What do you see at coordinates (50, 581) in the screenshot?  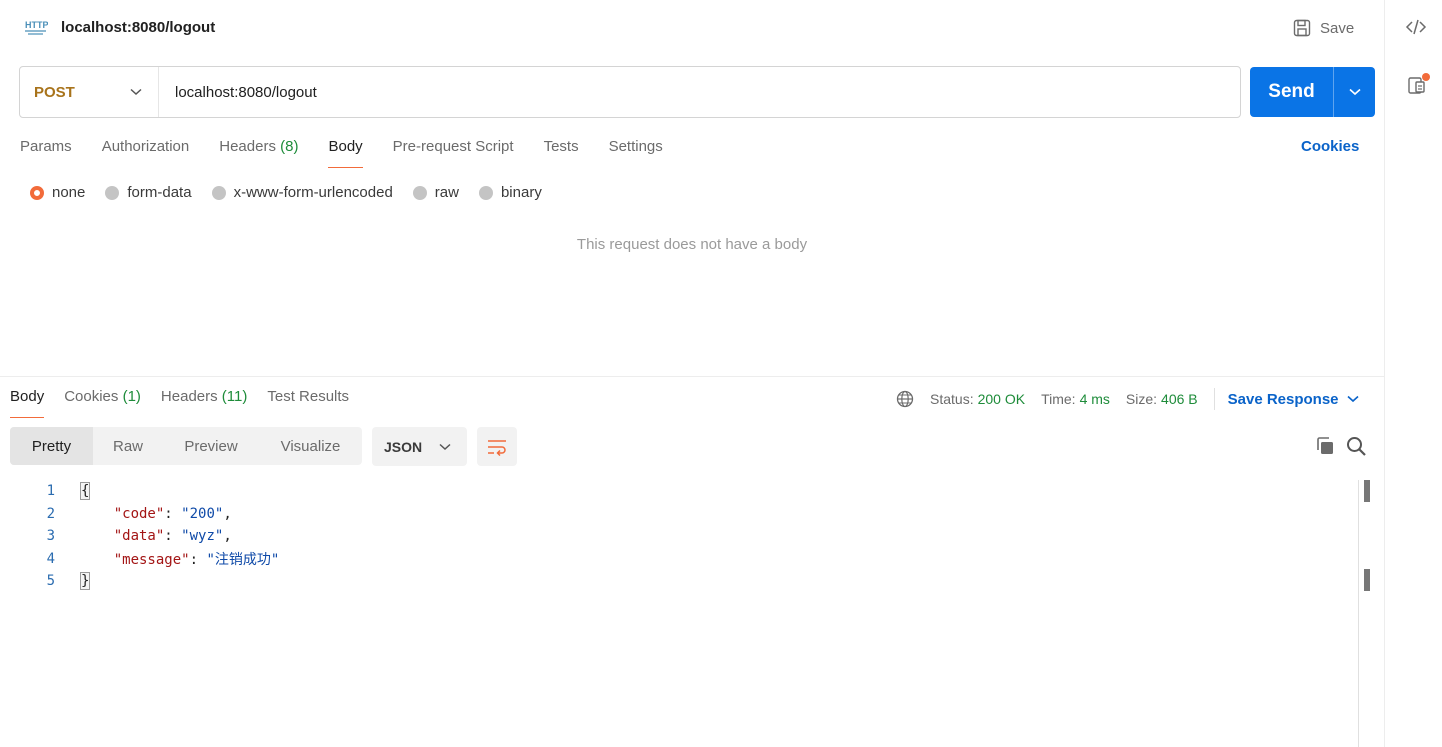 I see `line-number: 5` at bounding box center [50, 581].